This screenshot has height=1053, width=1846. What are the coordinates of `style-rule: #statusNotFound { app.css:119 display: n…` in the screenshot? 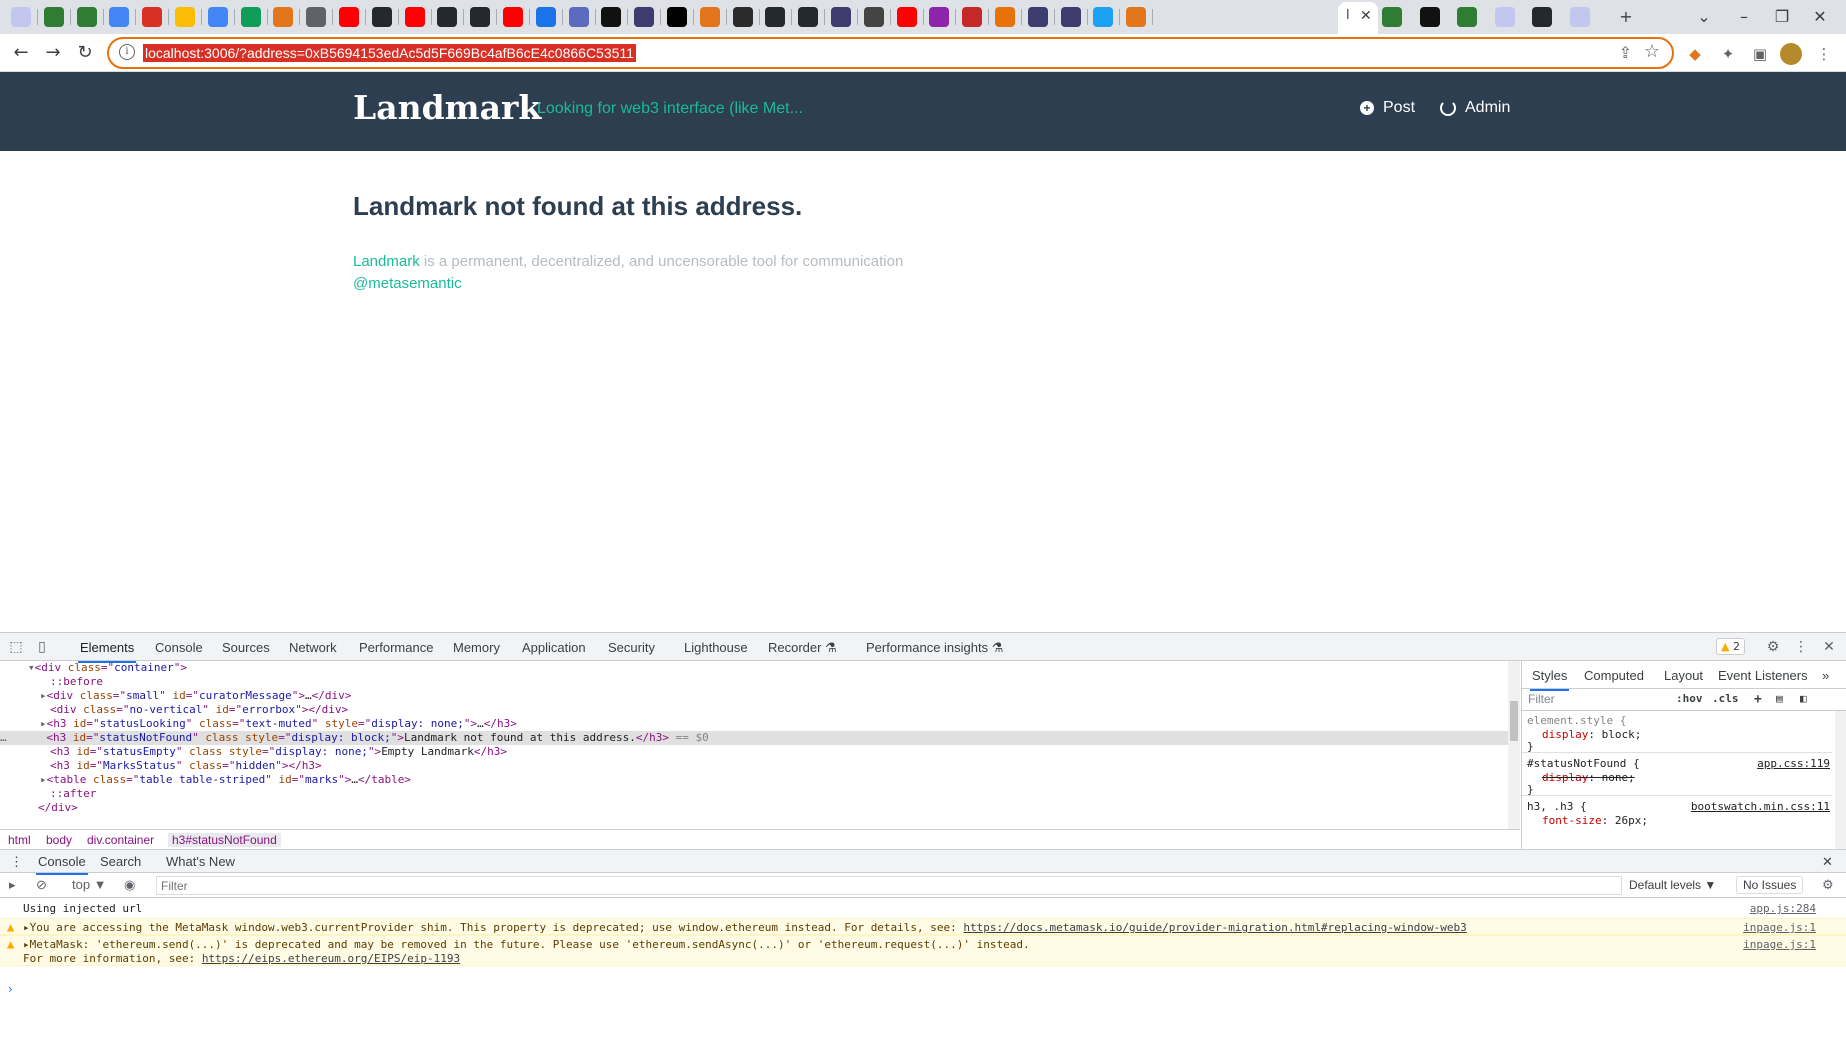 It's located at (1677, 775).